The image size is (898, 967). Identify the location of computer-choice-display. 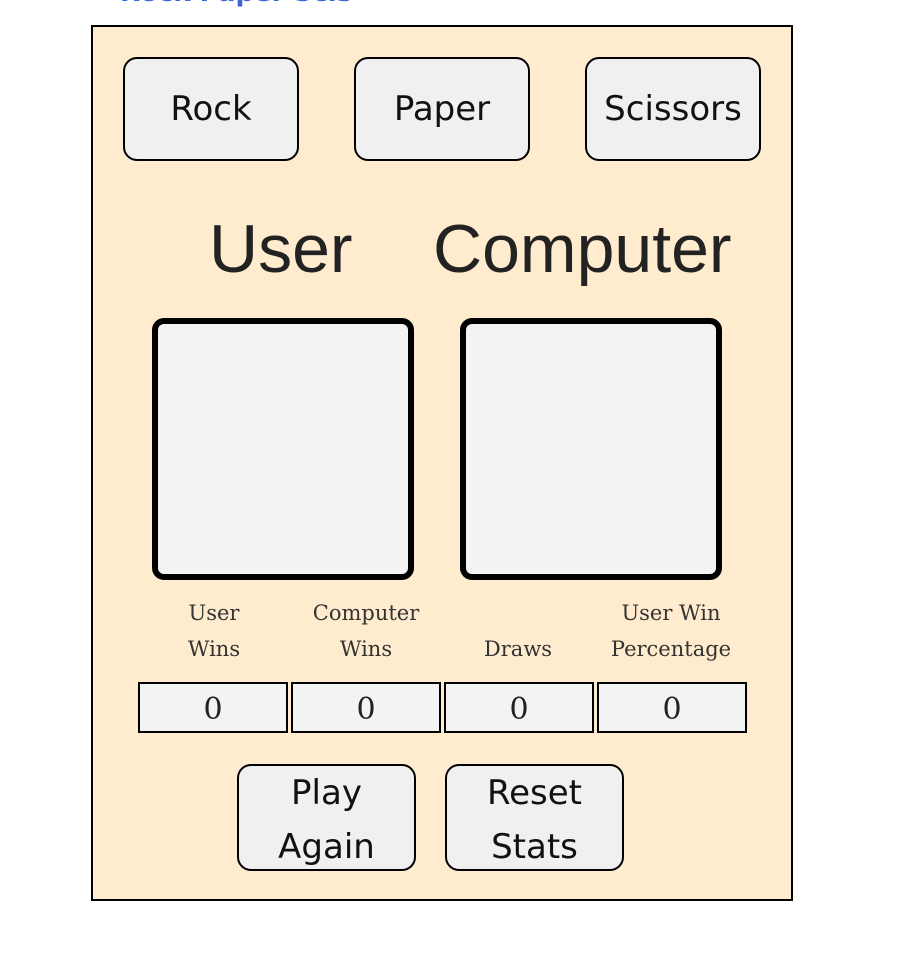
(591, 449).